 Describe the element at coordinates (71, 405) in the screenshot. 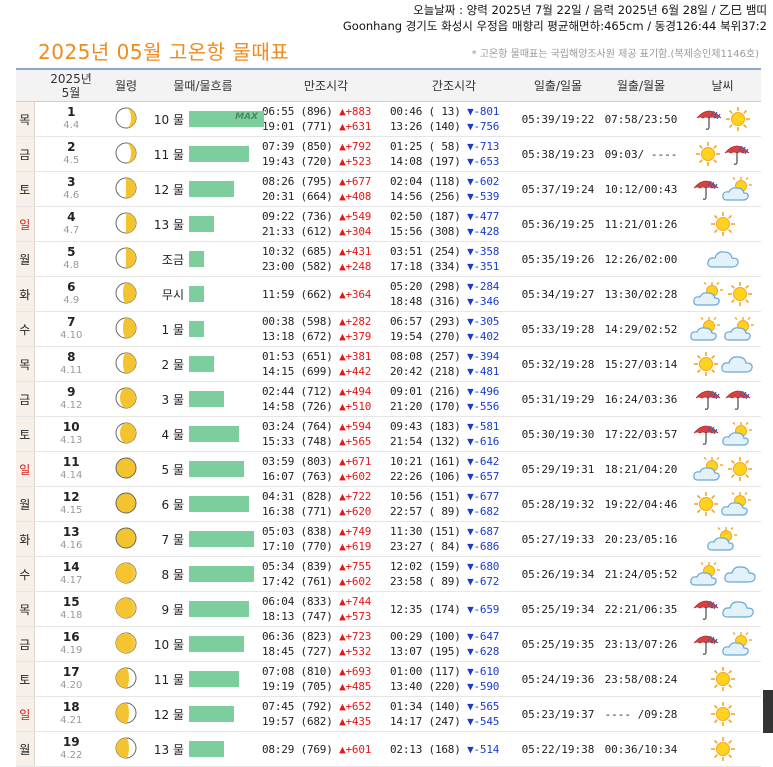

I see `lunar-date: 4.12` at that location.